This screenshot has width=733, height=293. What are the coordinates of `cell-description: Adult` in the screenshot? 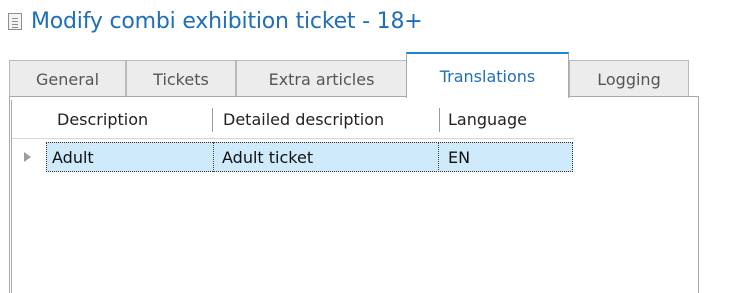 It's located at (130, 157).